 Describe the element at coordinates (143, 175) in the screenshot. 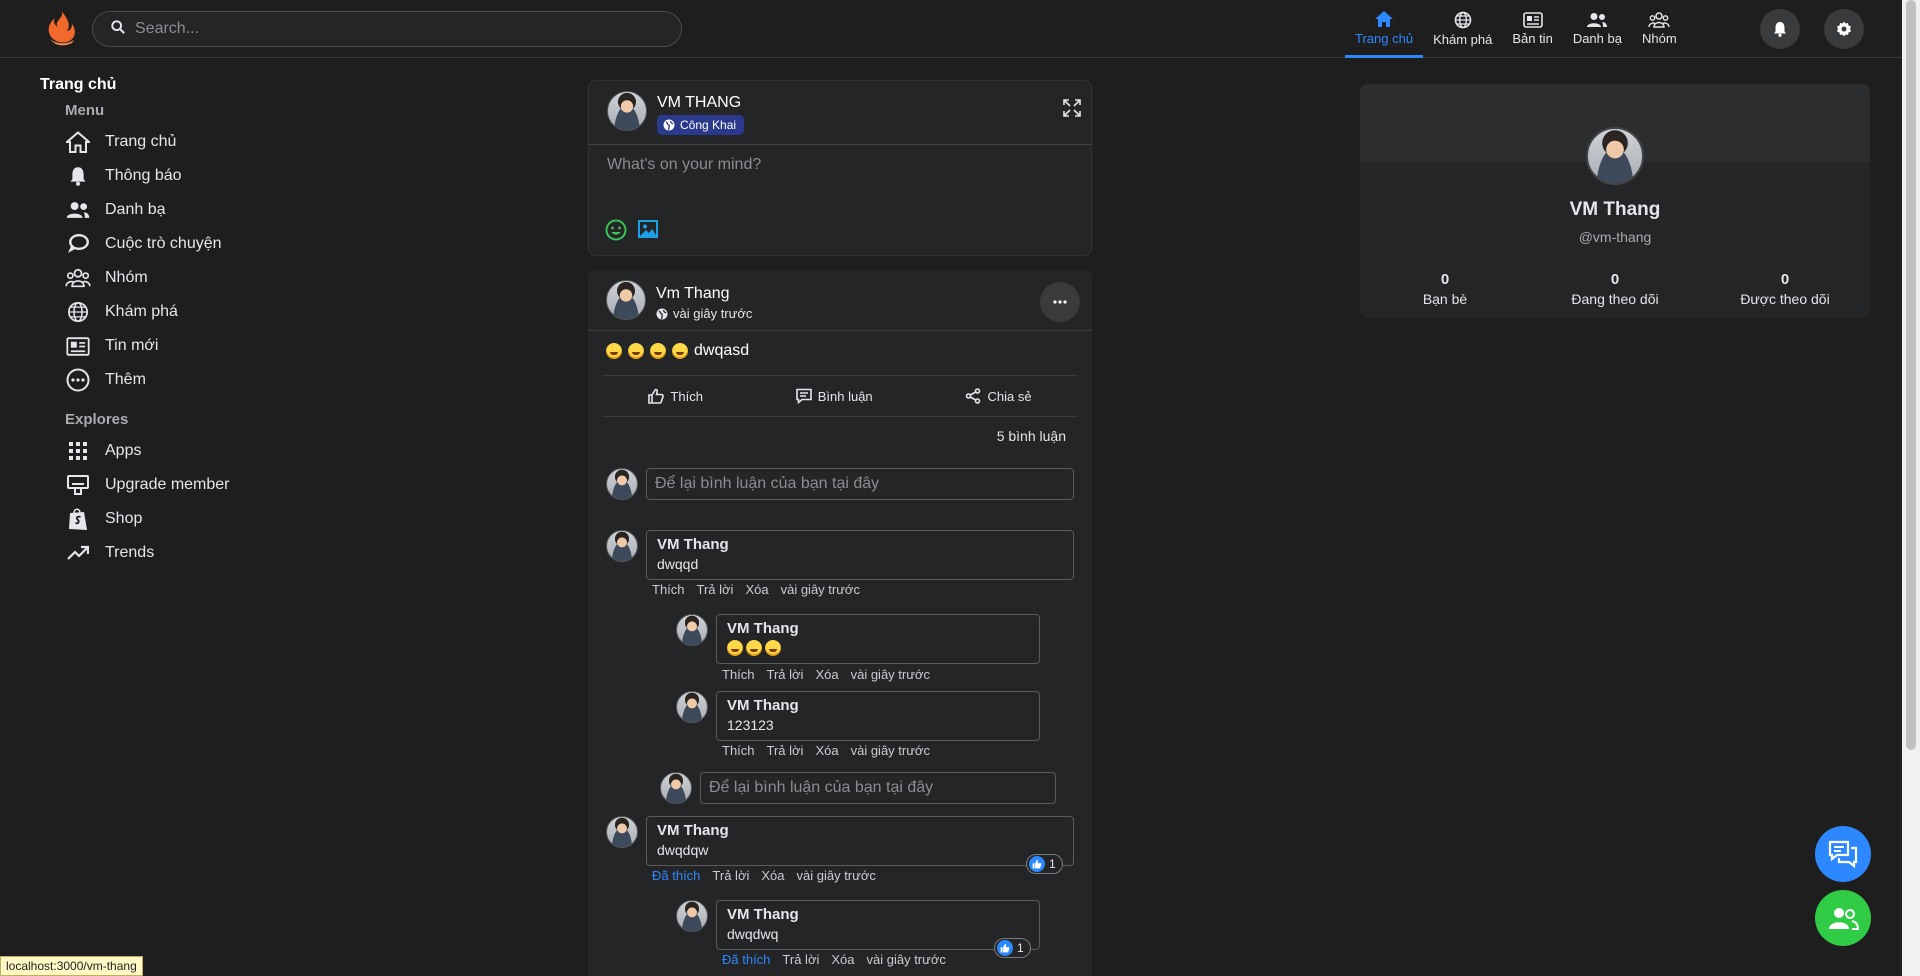

I see `sidebar-item-label: Thông báo` at that location.